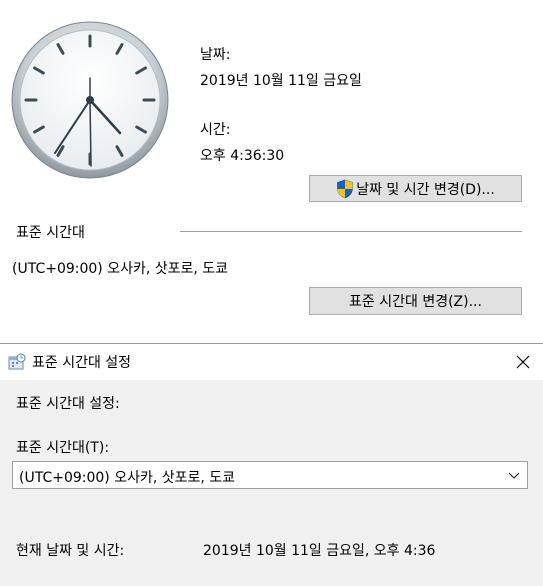 This screenshot has height=586, width=543. I want to click on close-button, so click(523, 362).